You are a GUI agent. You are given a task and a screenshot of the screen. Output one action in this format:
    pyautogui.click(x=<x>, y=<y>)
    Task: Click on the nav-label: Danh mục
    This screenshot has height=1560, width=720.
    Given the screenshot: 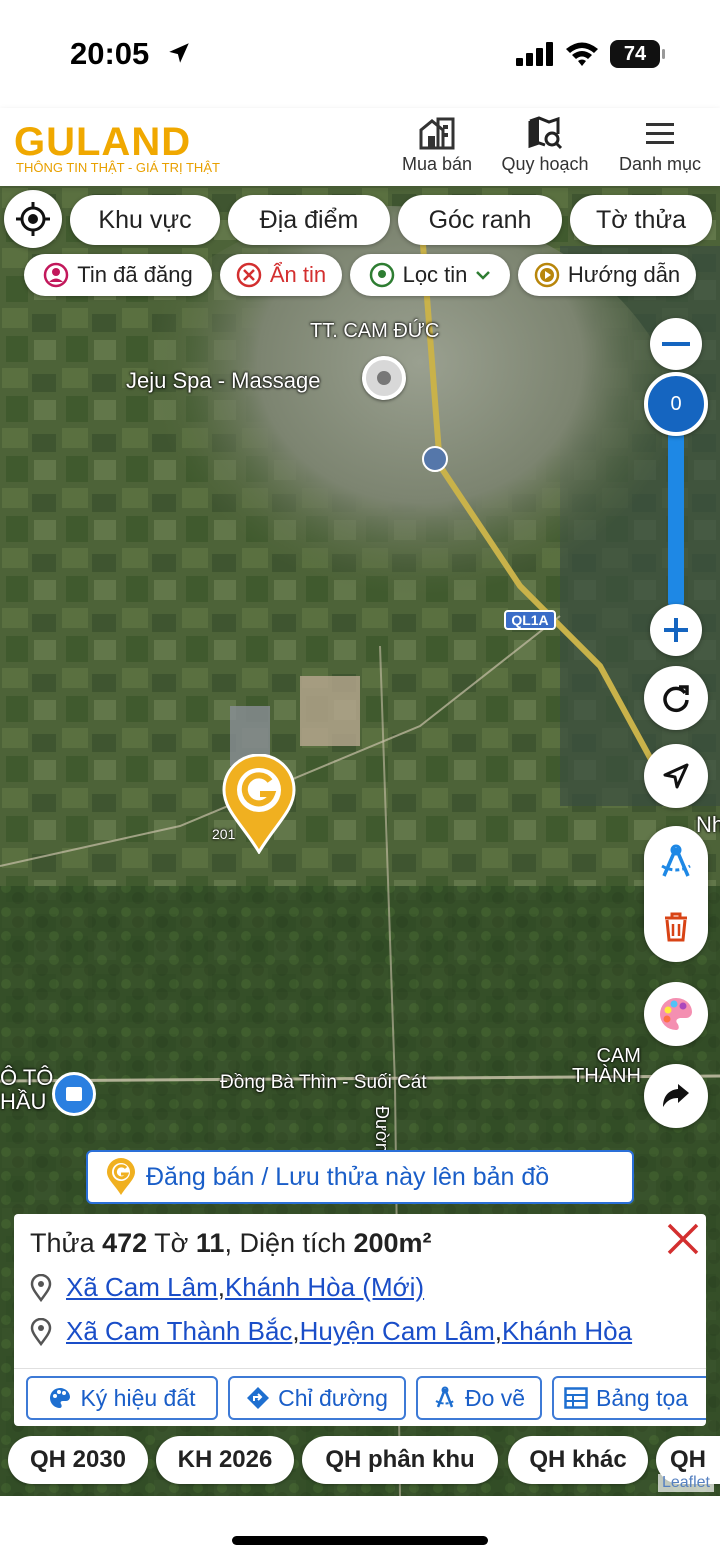 What is the action you would take?
    pyautogui.click(x=660, y=164)
    